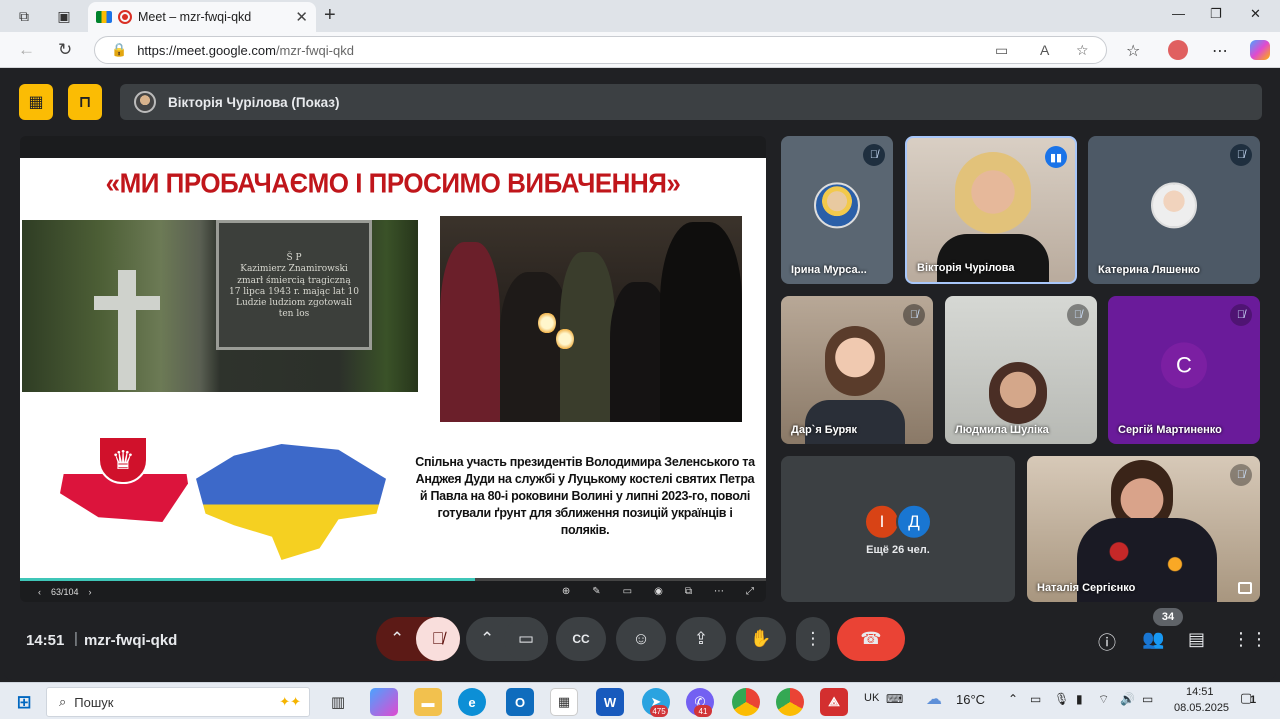  I want to click on door-icon: ⊓, so click(85, 102).